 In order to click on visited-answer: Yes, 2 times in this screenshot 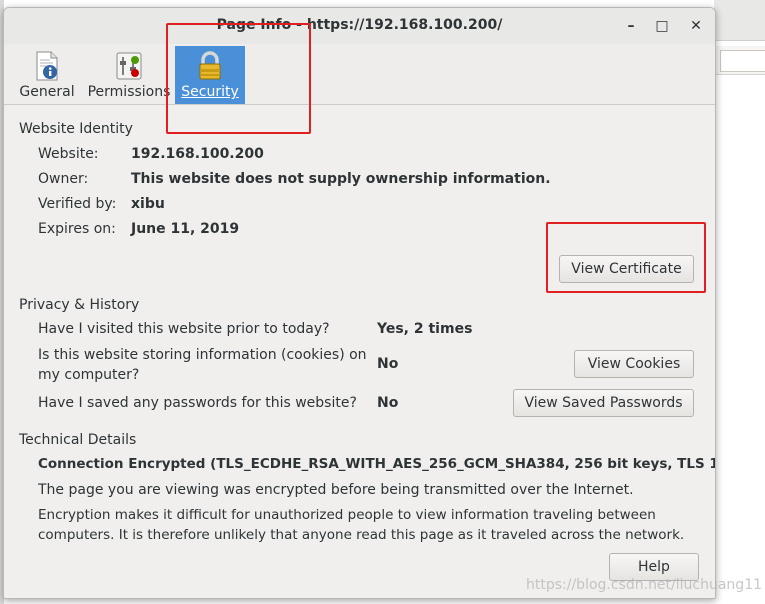, I will do `click(425, 329)`.